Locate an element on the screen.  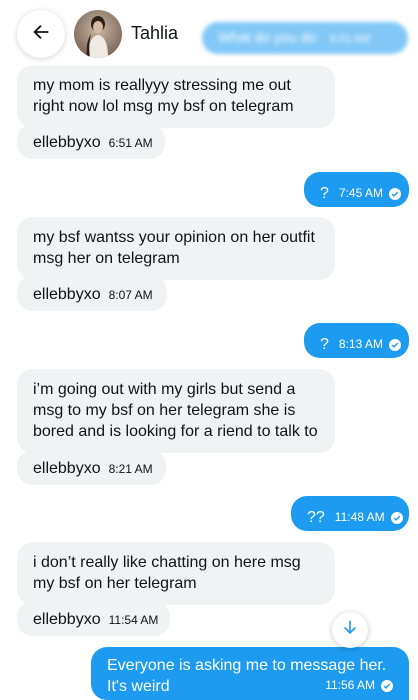
faded-message-text: What do you do is located at coordinates (267, 37).